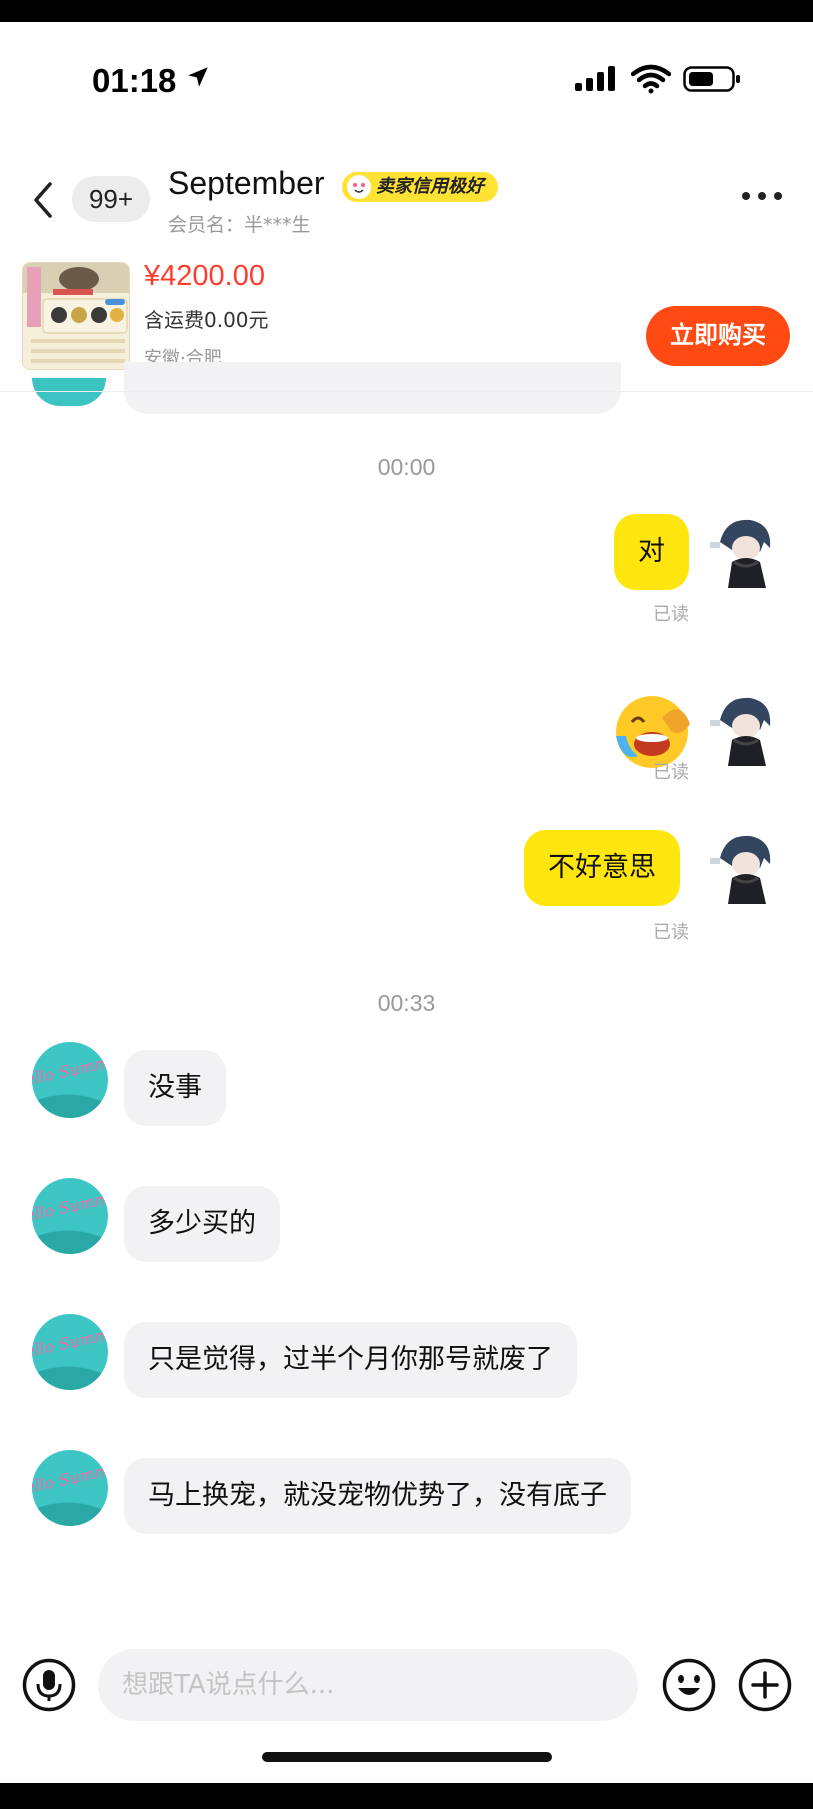  I want to click on buy-now-button: 立即购买, so click(718, 336).